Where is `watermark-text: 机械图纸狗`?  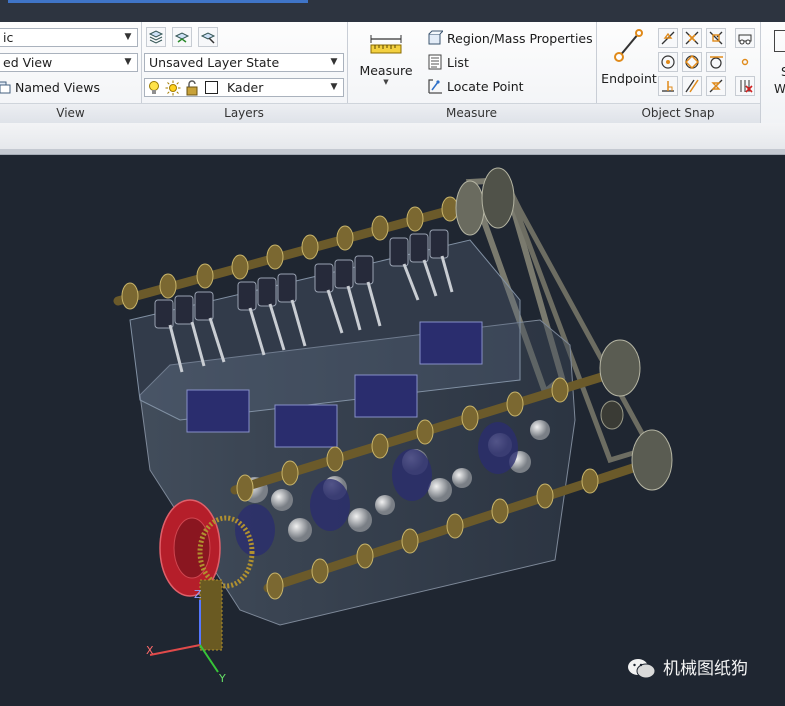
watermark-text: 机械图纸狗 is located at coordinates (705, 669).